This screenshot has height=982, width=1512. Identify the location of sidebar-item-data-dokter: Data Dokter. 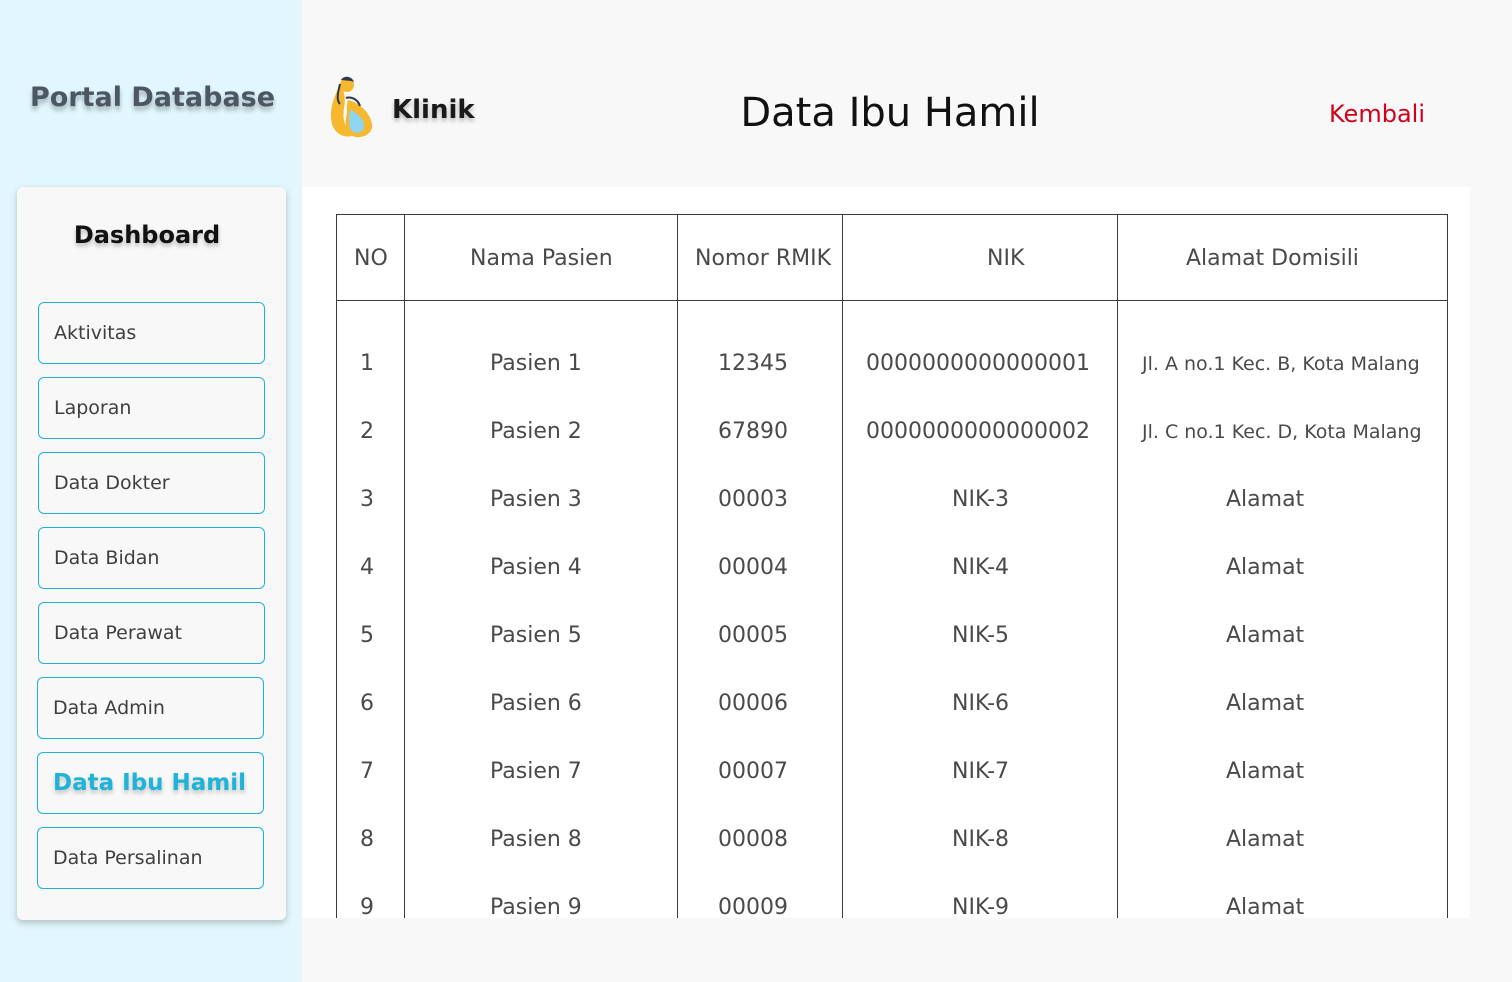
(151, 483).